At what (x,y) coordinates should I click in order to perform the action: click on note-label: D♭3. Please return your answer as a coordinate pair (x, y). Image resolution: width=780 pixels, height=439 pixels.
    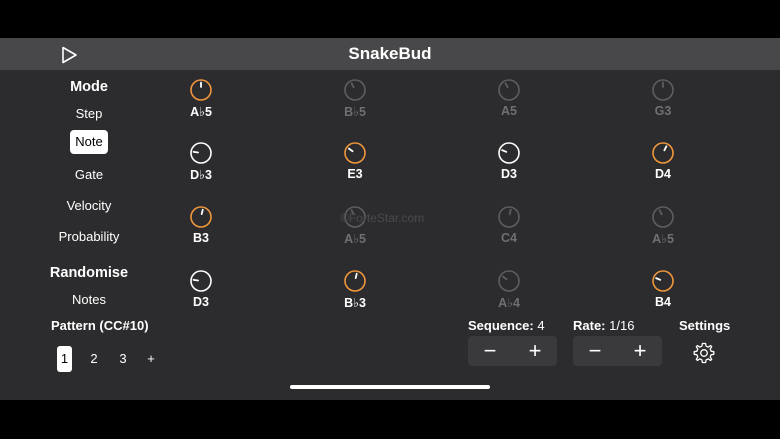
    Looking at the image, I should click on (201, 175).